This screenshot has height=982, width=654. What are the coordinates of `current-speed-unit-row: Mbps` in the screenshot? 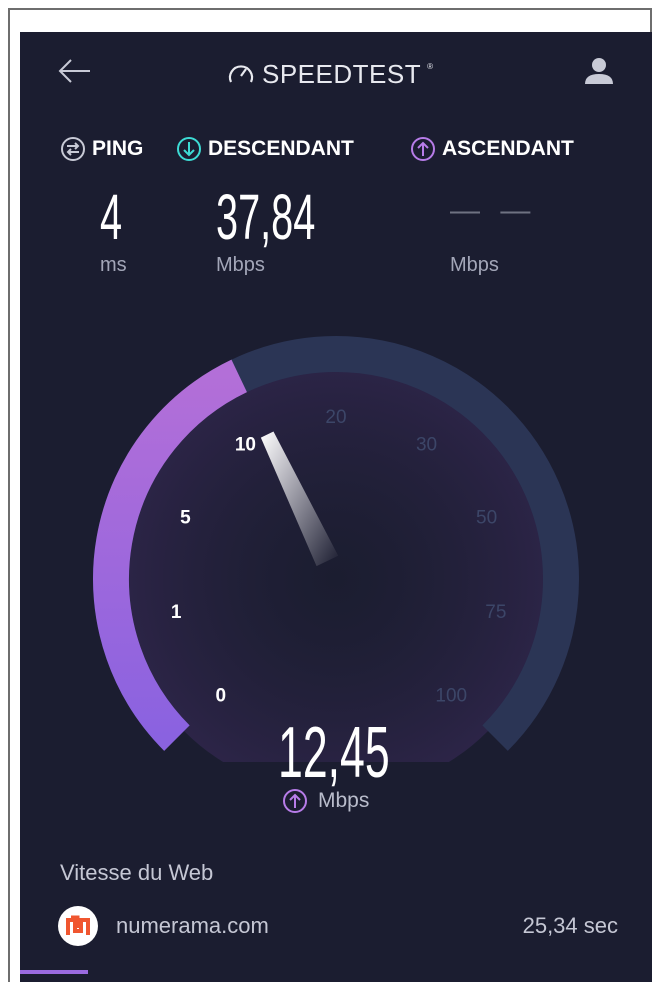 It's located at (325, 801).